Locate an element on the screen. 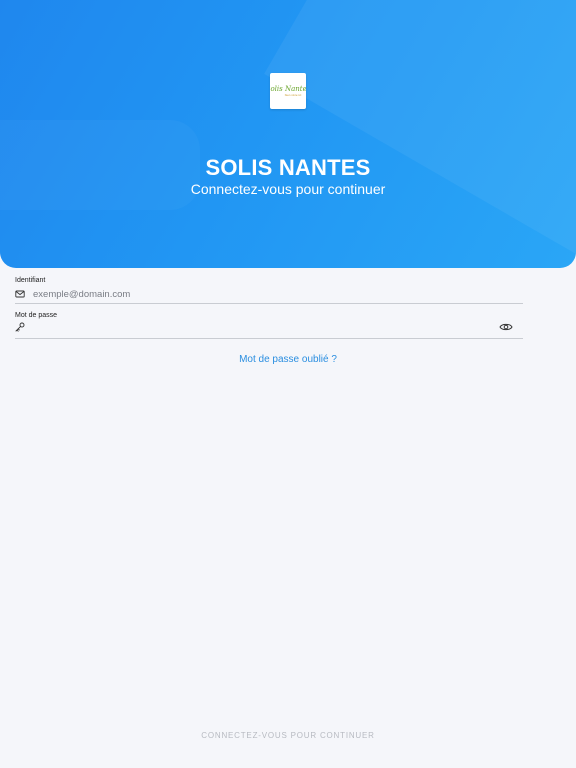 The height and width of the screenshot is (768, 576). app-title: SOLIS NANTES is located at coordinates (288, 167).